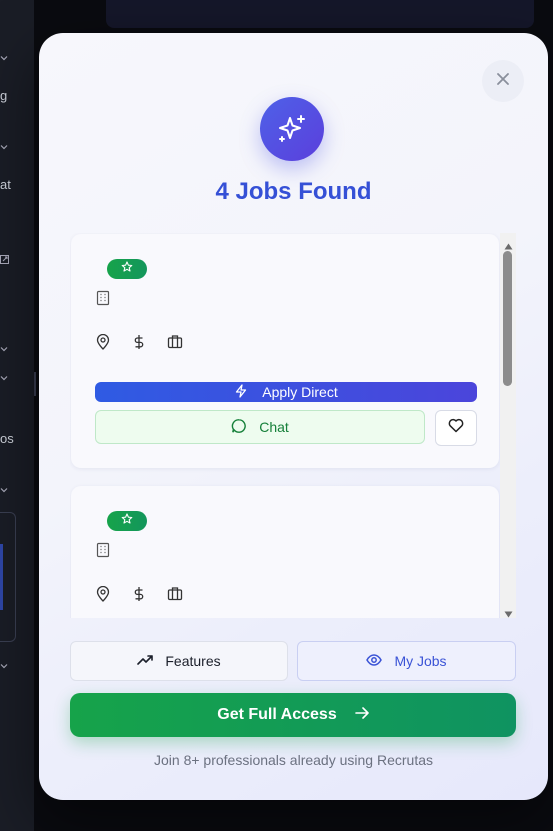 The height and width of the screenshot is (831, 553). Describe the element at coordinates (285, 552) in the screenshot. I see `job-card` at that location.